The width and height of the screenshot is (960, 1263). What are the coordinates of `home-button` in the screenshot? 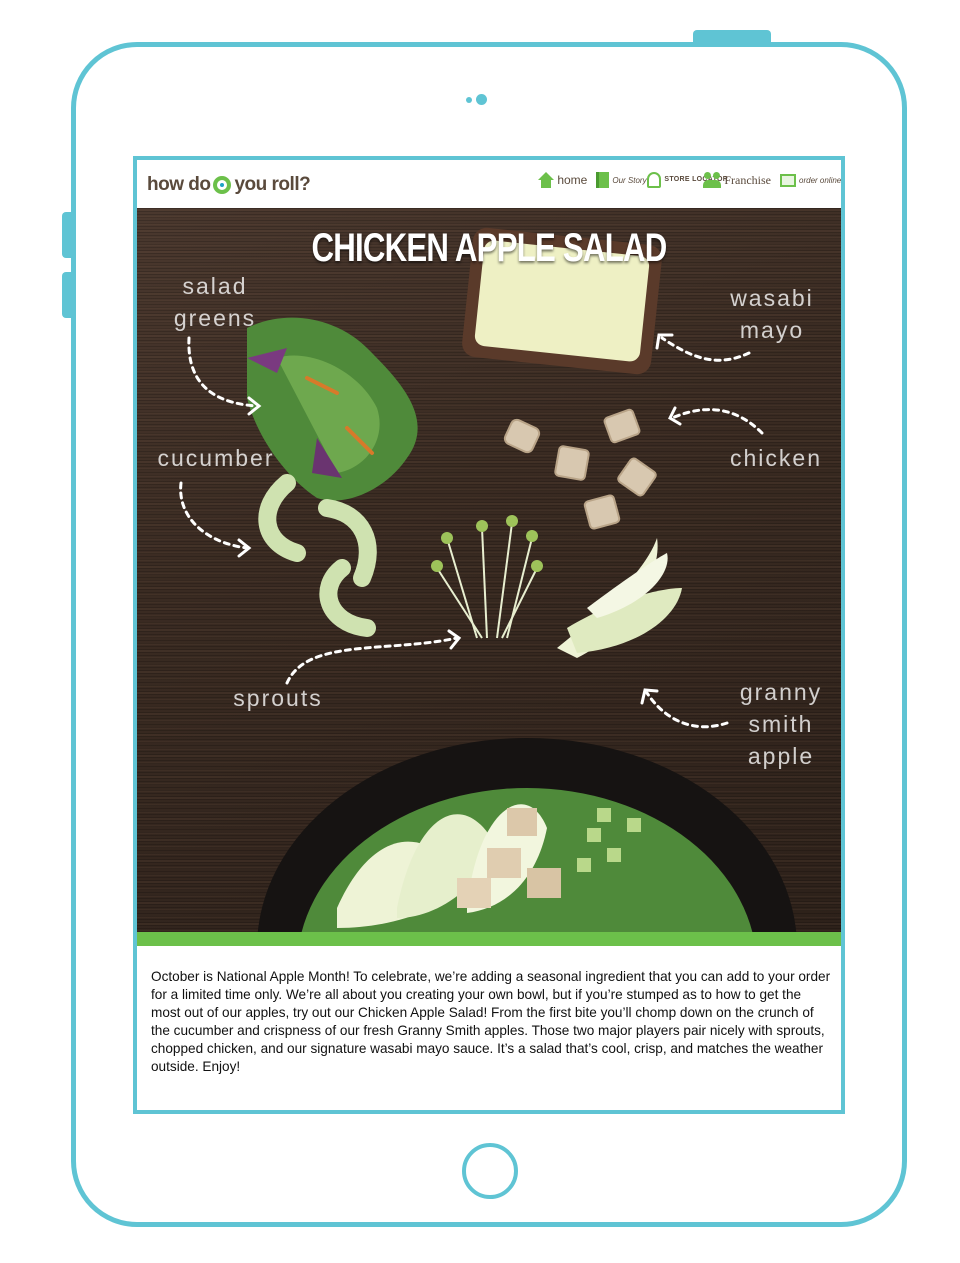 It's located at (490, 1171).